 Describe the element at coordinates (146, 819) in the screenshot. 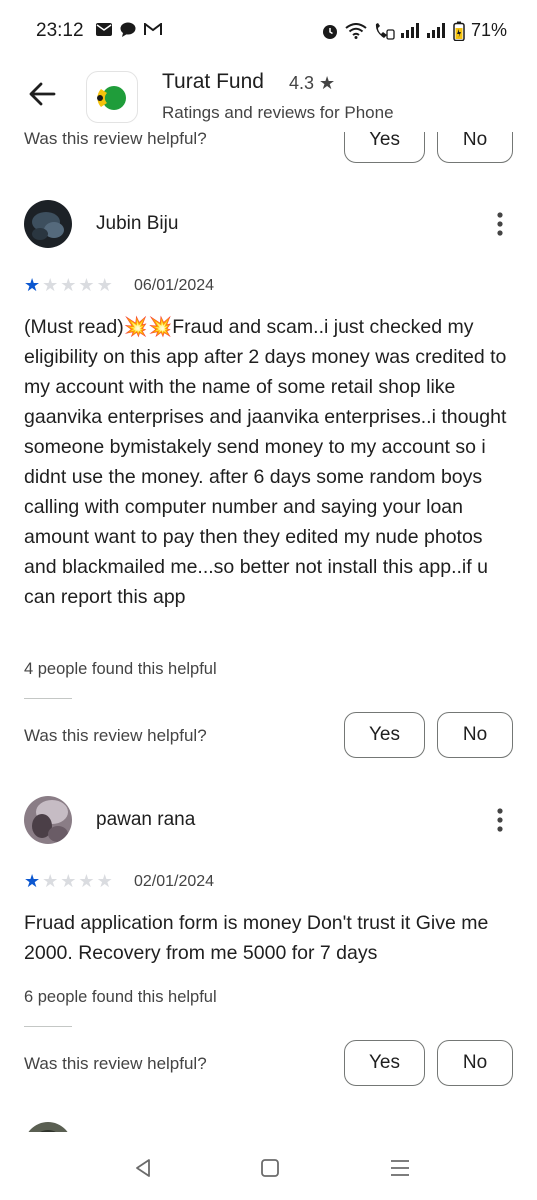

I see `reviewer-name: pawan rana` at that location.